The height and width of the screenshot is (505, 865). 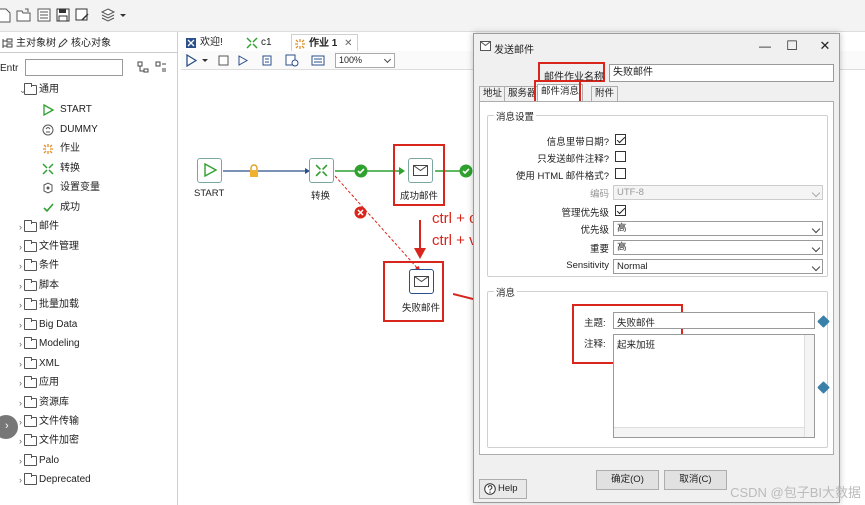 I want to click on zoom-select: 100%, so click(x=365, y=60).